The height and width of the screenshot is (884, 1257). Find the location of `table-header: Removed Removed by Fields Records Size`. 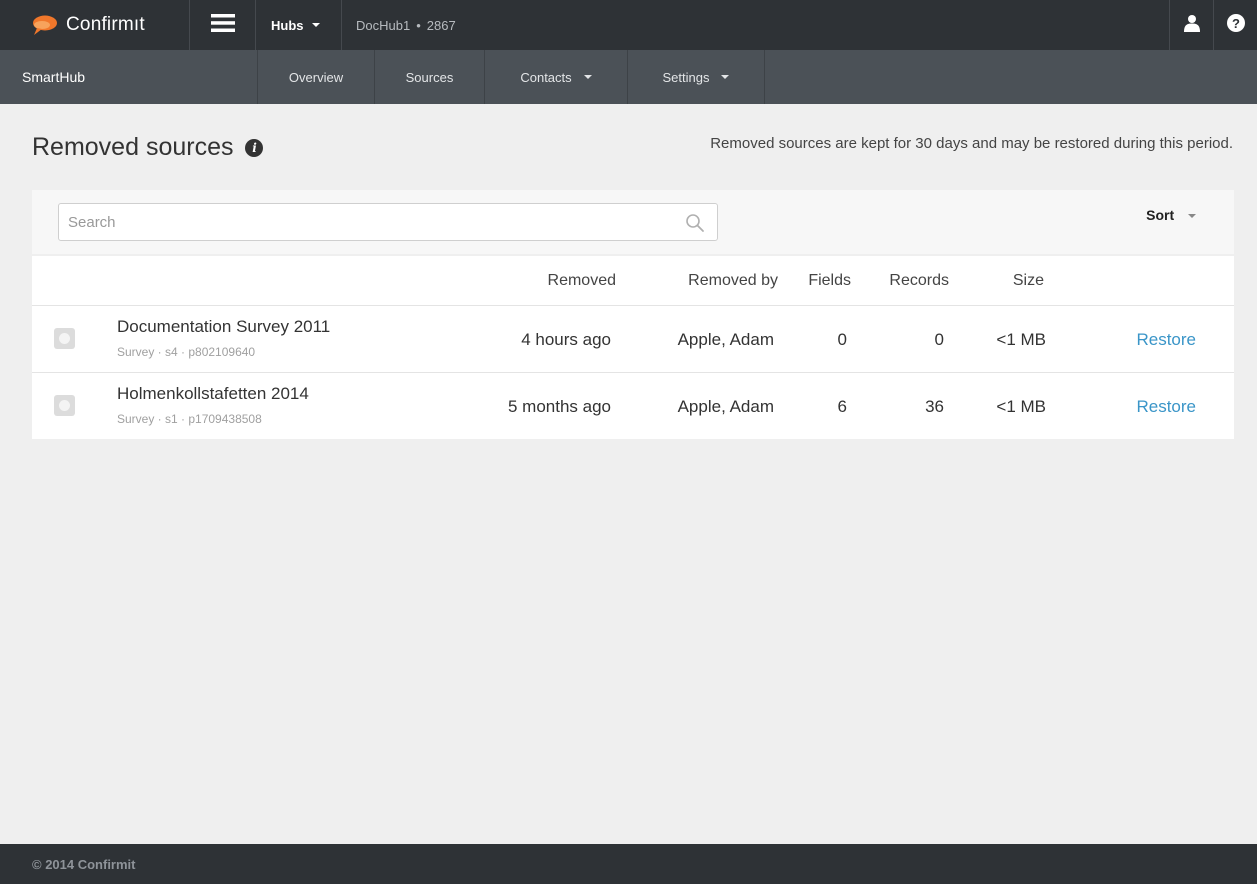

table-header: Removed Removed by Fields Records Size is located at coordinates (633, 281).